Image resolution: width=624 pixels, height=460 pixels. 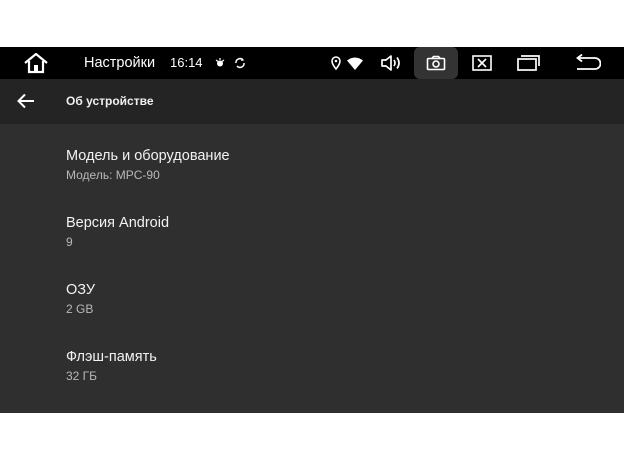 I want to click on setting-item-model: Модель и оборудование Модель: MPC-90, so click(x=312, y=157).